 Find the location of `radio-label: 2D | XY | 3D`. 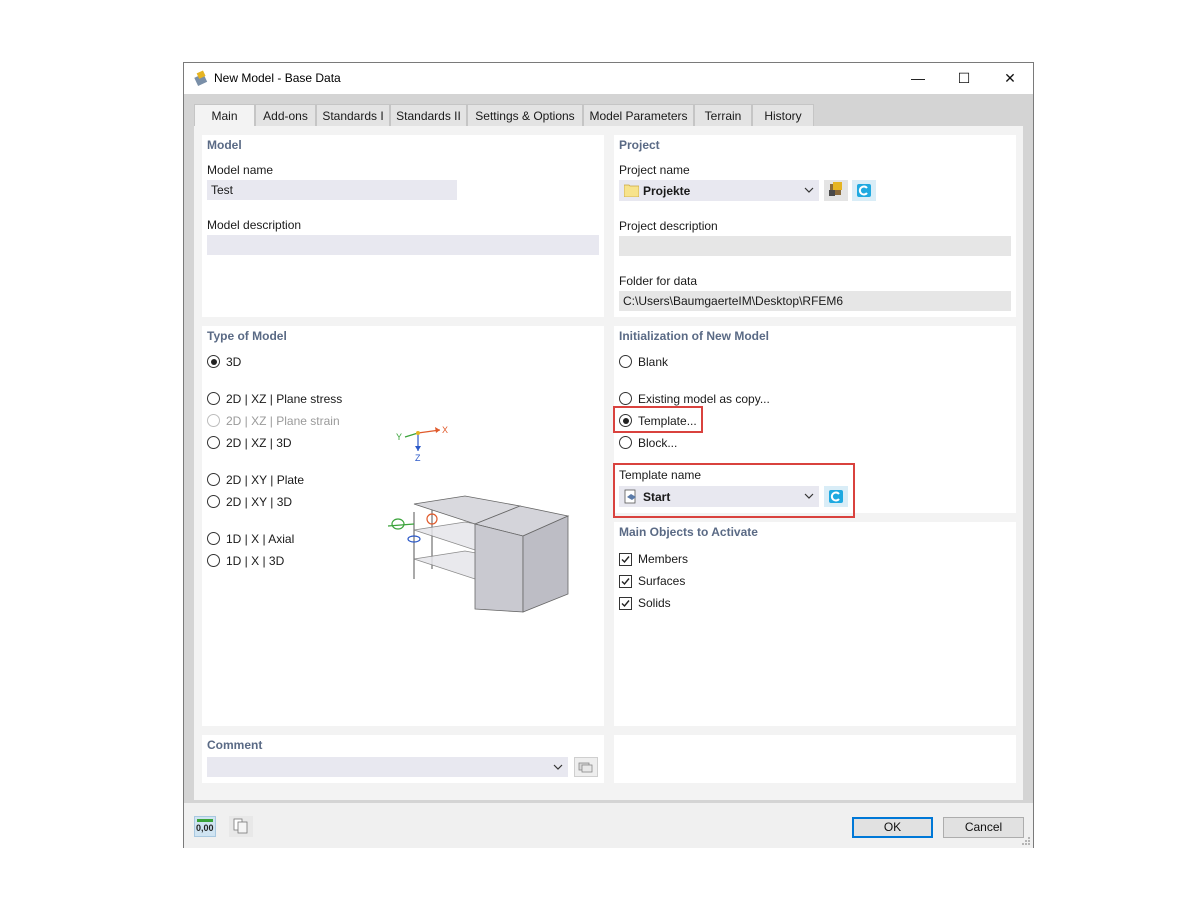

radio-label: 2D | XY | 3D is located at coordinates (259, 502).